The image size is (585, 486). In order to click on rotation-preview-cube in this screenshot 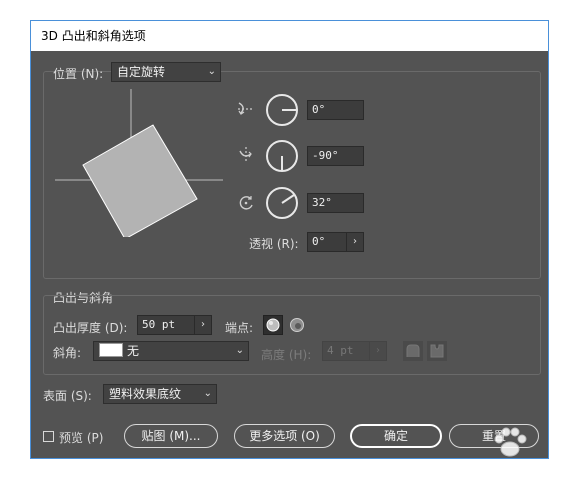, I will do `click(139, 162)`.